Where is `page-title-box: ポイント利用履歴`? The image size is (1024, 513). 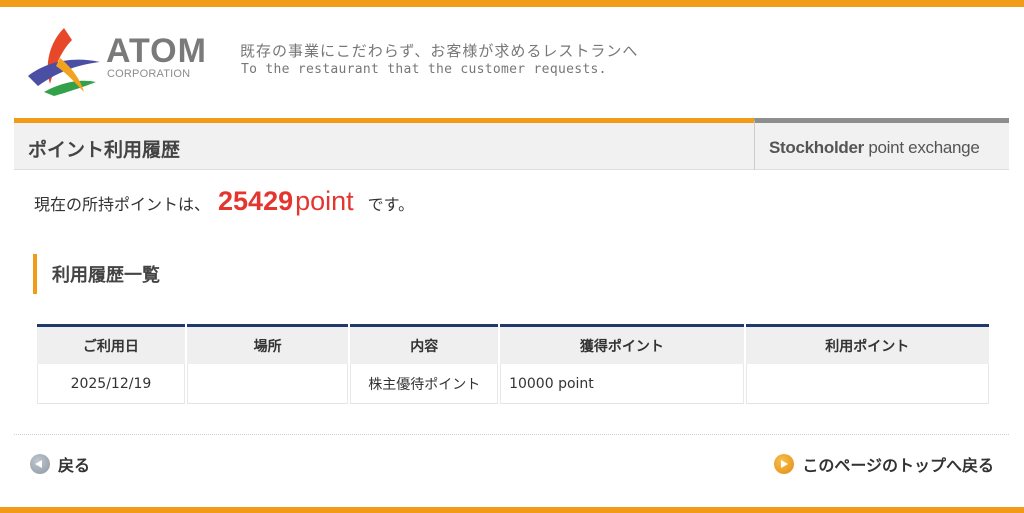 page-title-box: ポイント利用履歴 is located at coordinates (384, 144).